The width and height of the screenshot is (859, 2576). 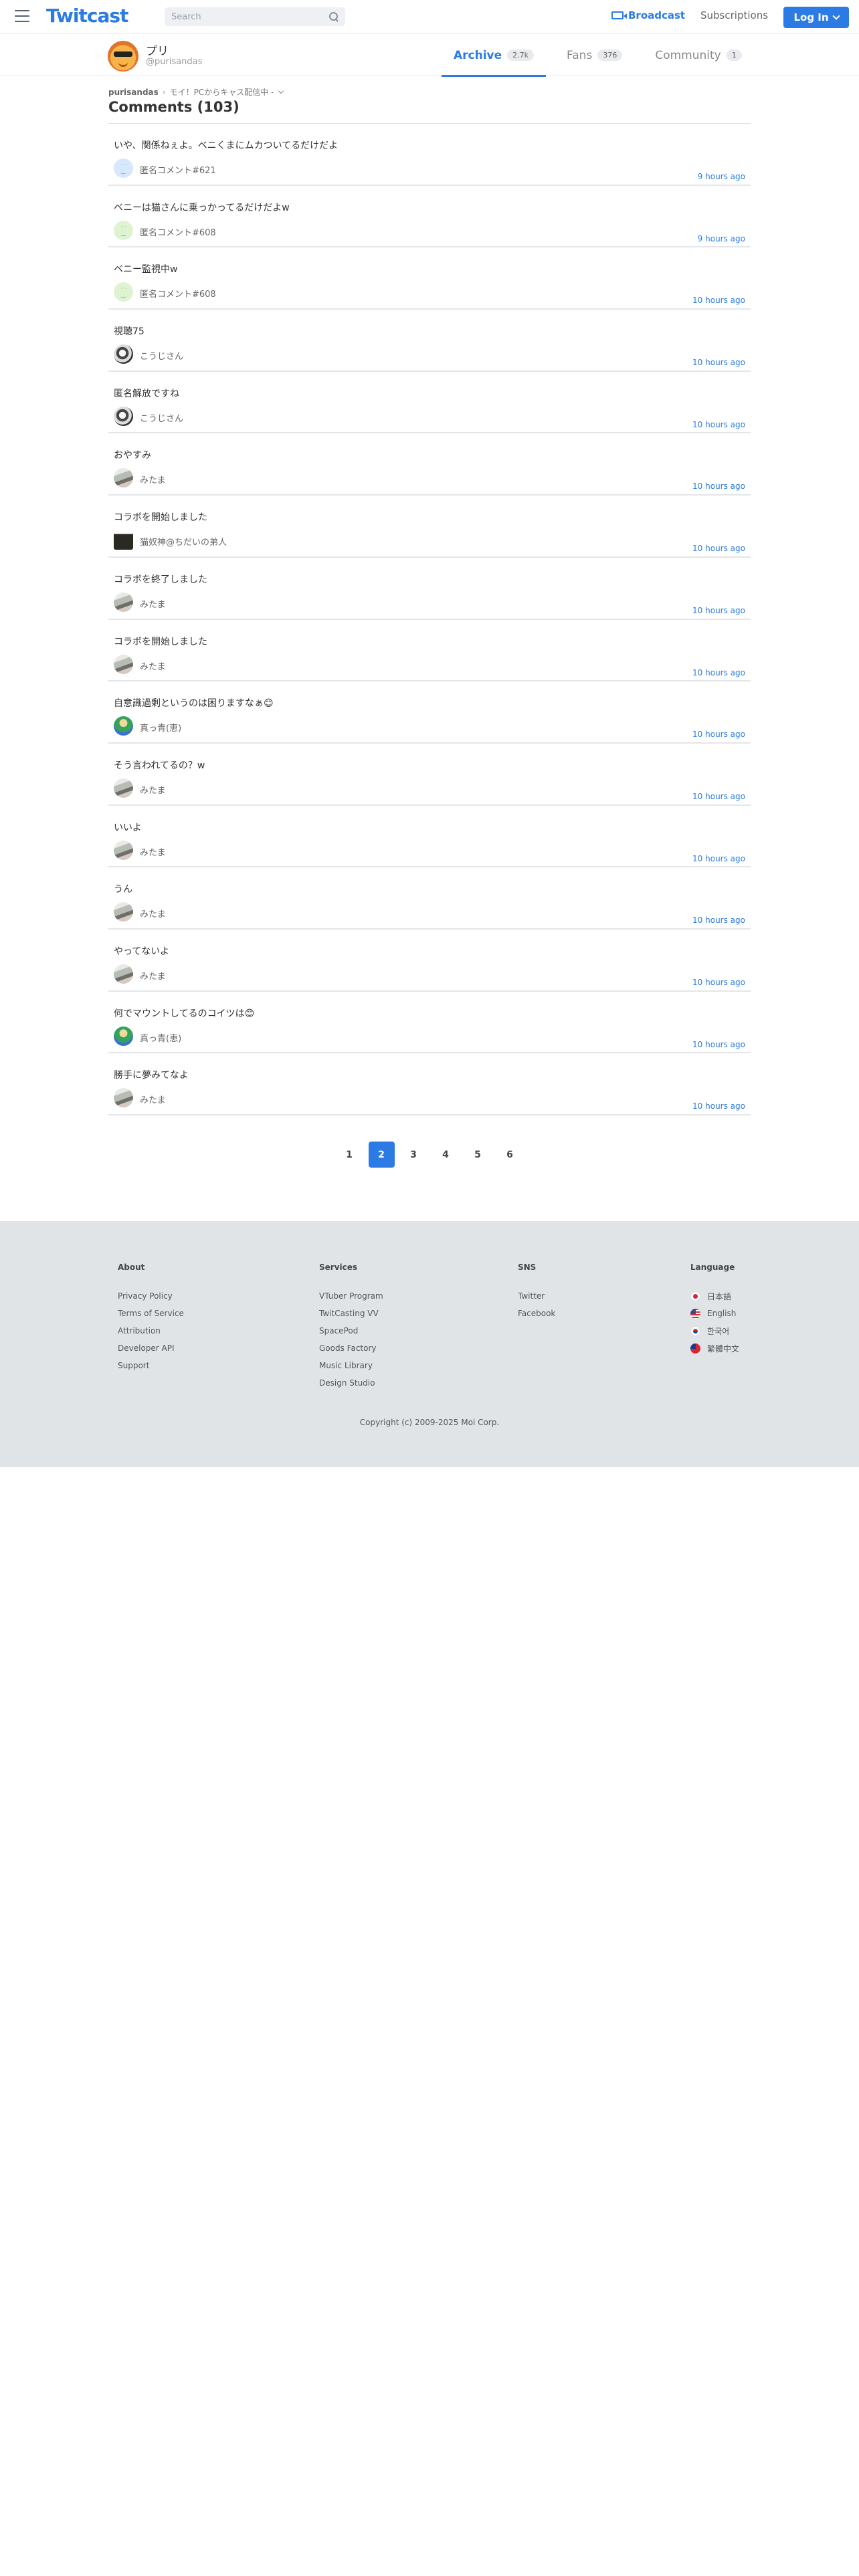 I want to click on breadcrumb-movie: モイ！PCからキャス配信中 -, so click(x=222, y=92).